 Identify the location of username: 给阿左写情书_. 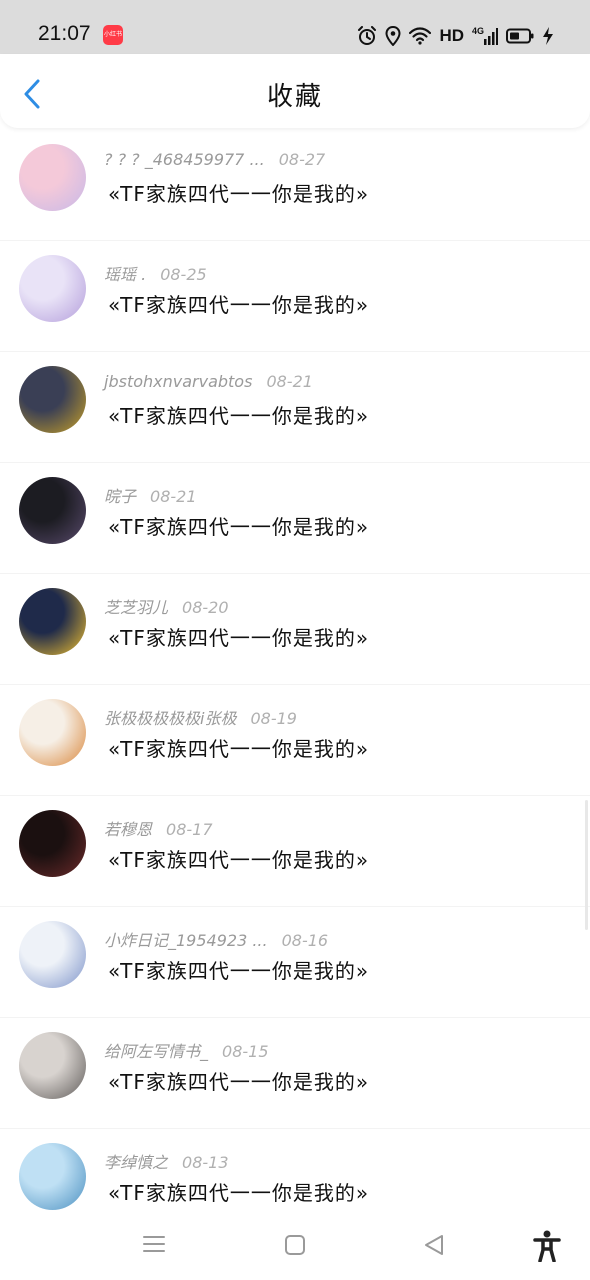
(156, 1051).